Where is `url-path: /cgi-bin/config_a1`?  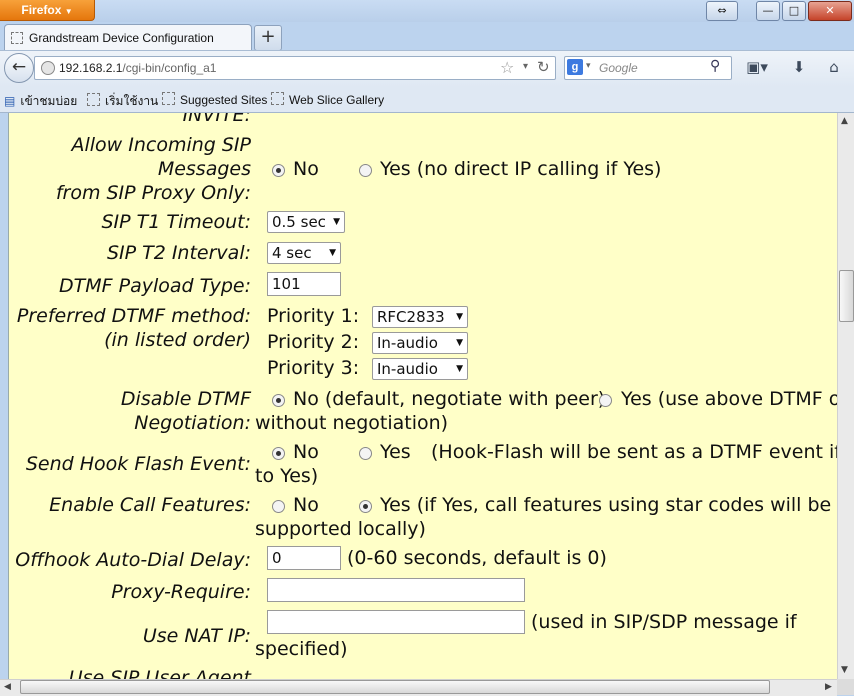 url-path: /cgi-bin/config_a1 is located at coordinates (169, 68).